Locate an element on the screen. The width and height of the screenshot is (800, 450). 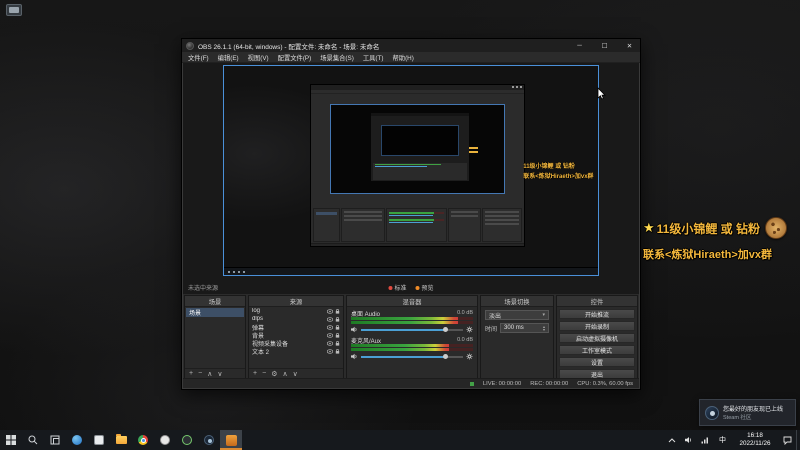
source-up-button: ∧ is located at coordinates (284, 374).